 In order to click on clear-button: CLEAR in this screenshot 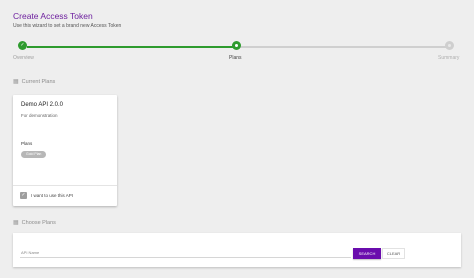, I will do `click(393, 253)`.